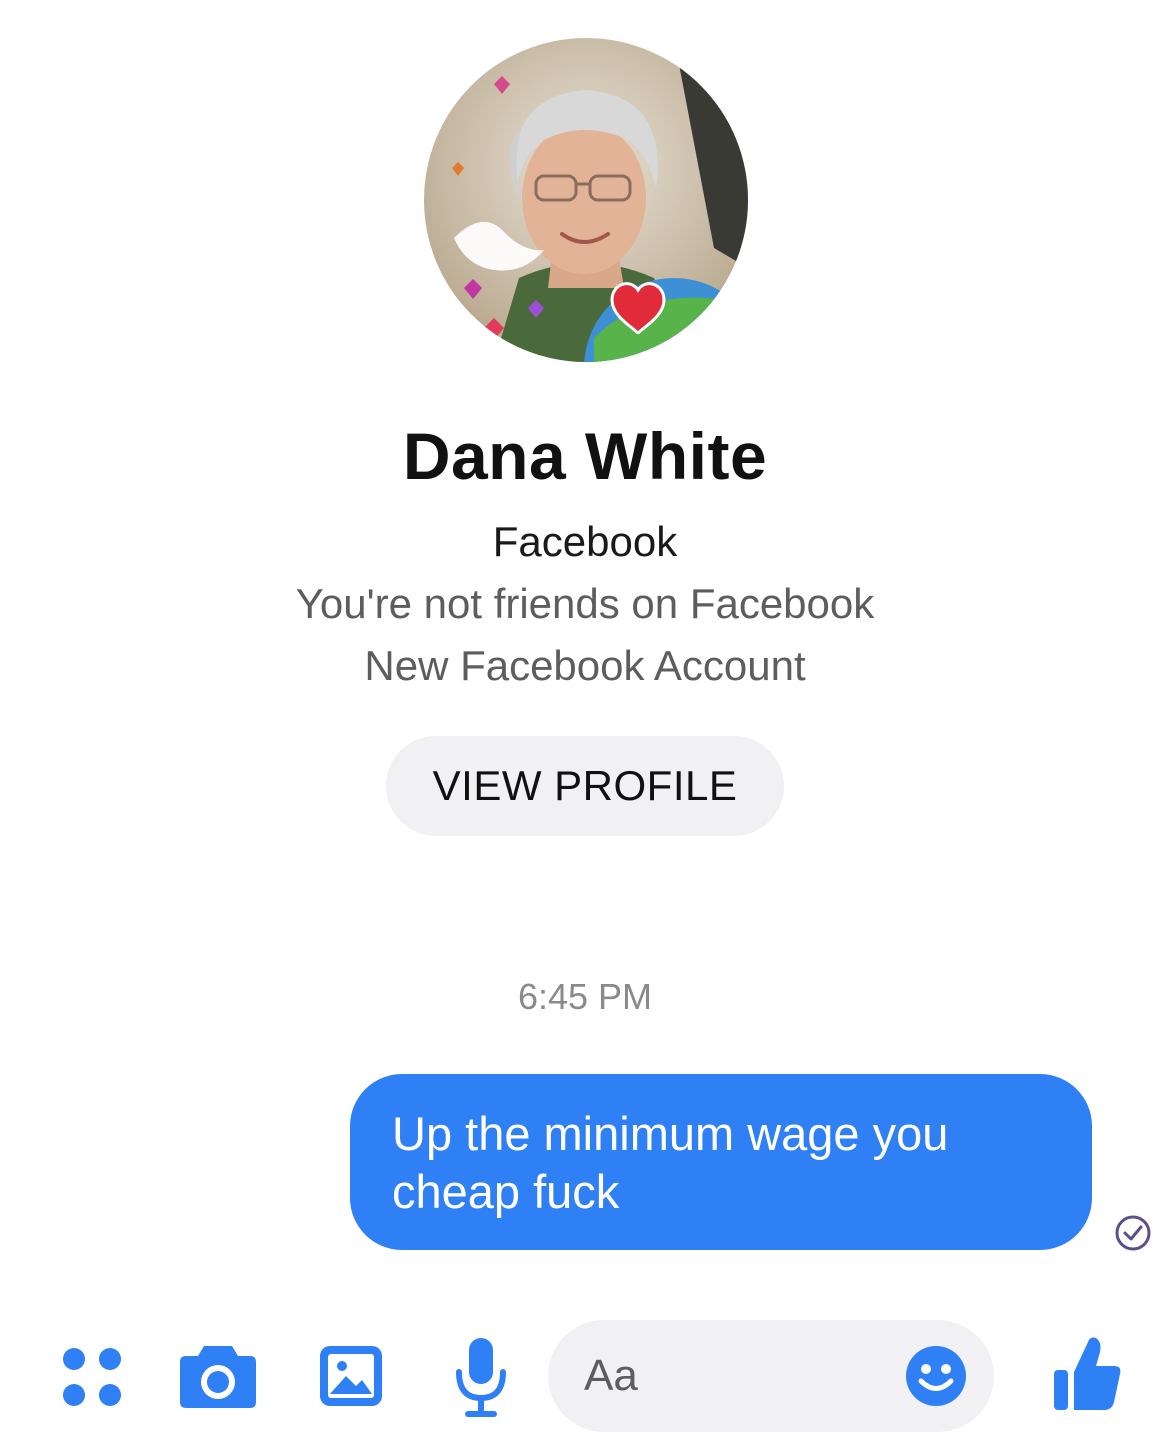 The width and height of the screenshot is (1170, 1447). Describe the element at coordinates (734, 1376) in the screenshot. I see `message-input` at that location.